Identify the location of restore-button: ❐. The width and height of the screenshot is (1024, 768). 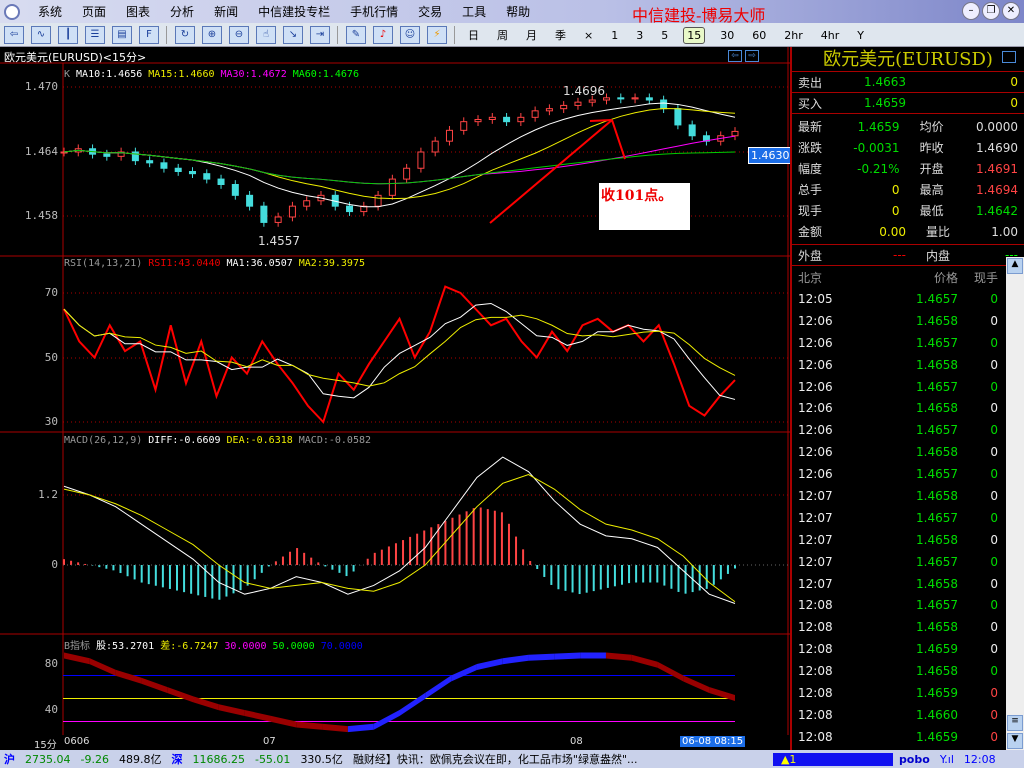
(991, 11).